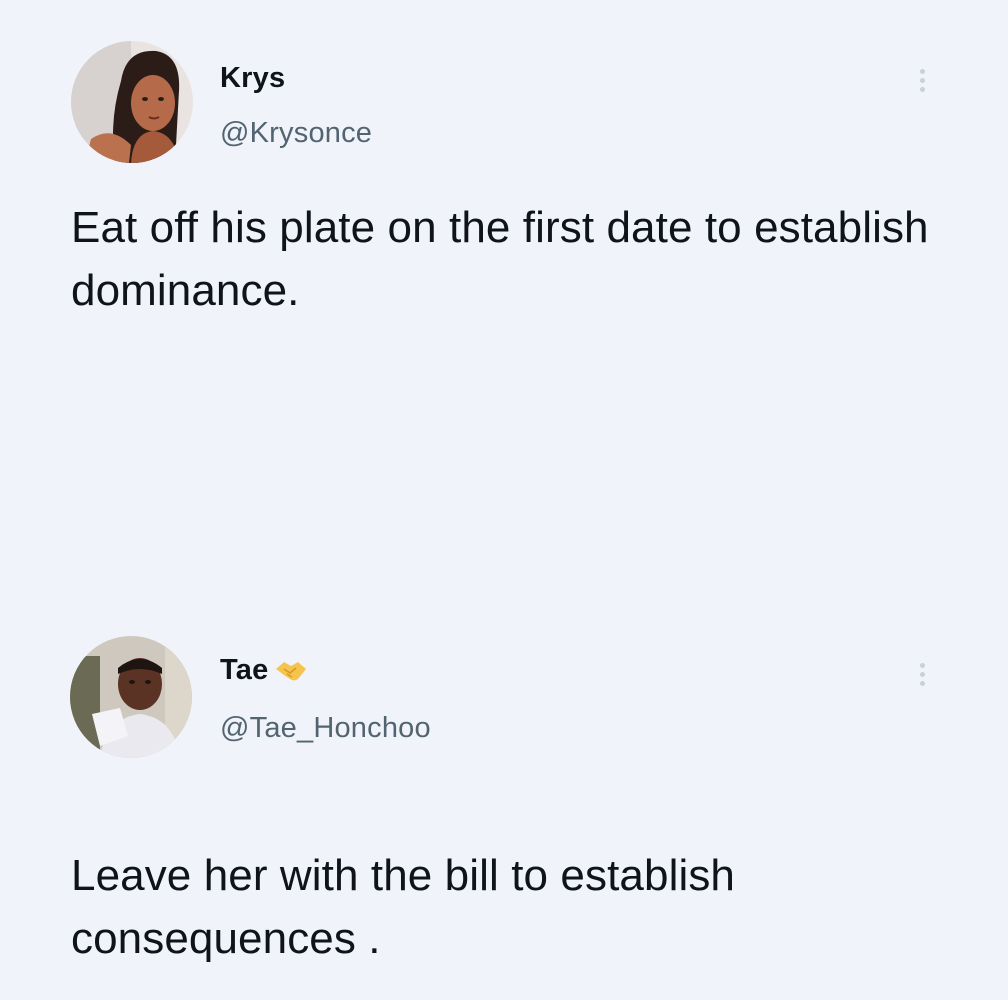 The height and width of the screenshot is (1000, 1008). What do you see at coordinates (291, 671) in the screenshot?
I see `handshake-emoji-icon` at bounding box center [291, 671].